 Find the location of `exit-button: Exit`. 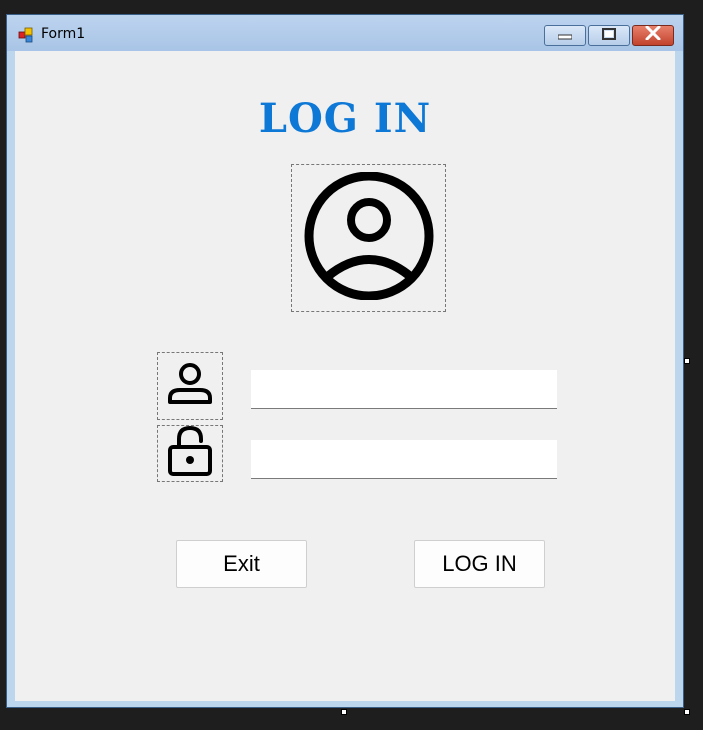

exit-button: Exit is located at coordinates (241, 564).